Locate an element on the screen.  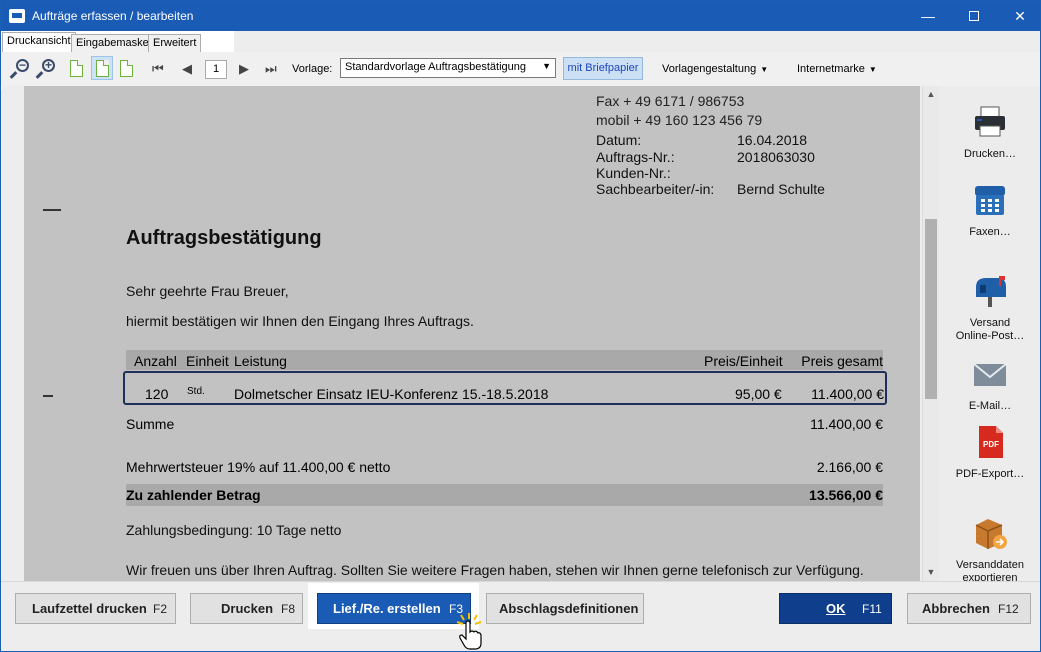
abschlag-label: Abschlagsdefinitionen is located at coordinates (569, 608).